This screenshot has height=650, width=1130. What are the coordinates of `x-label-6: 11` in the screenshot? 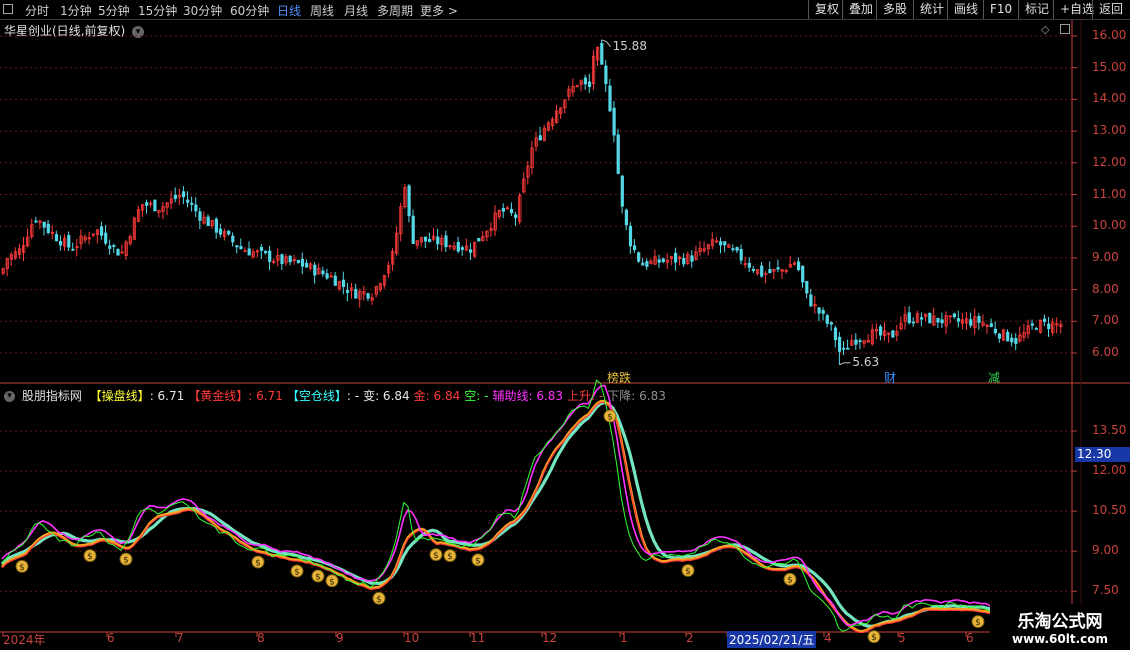 It's located at (478, 638).